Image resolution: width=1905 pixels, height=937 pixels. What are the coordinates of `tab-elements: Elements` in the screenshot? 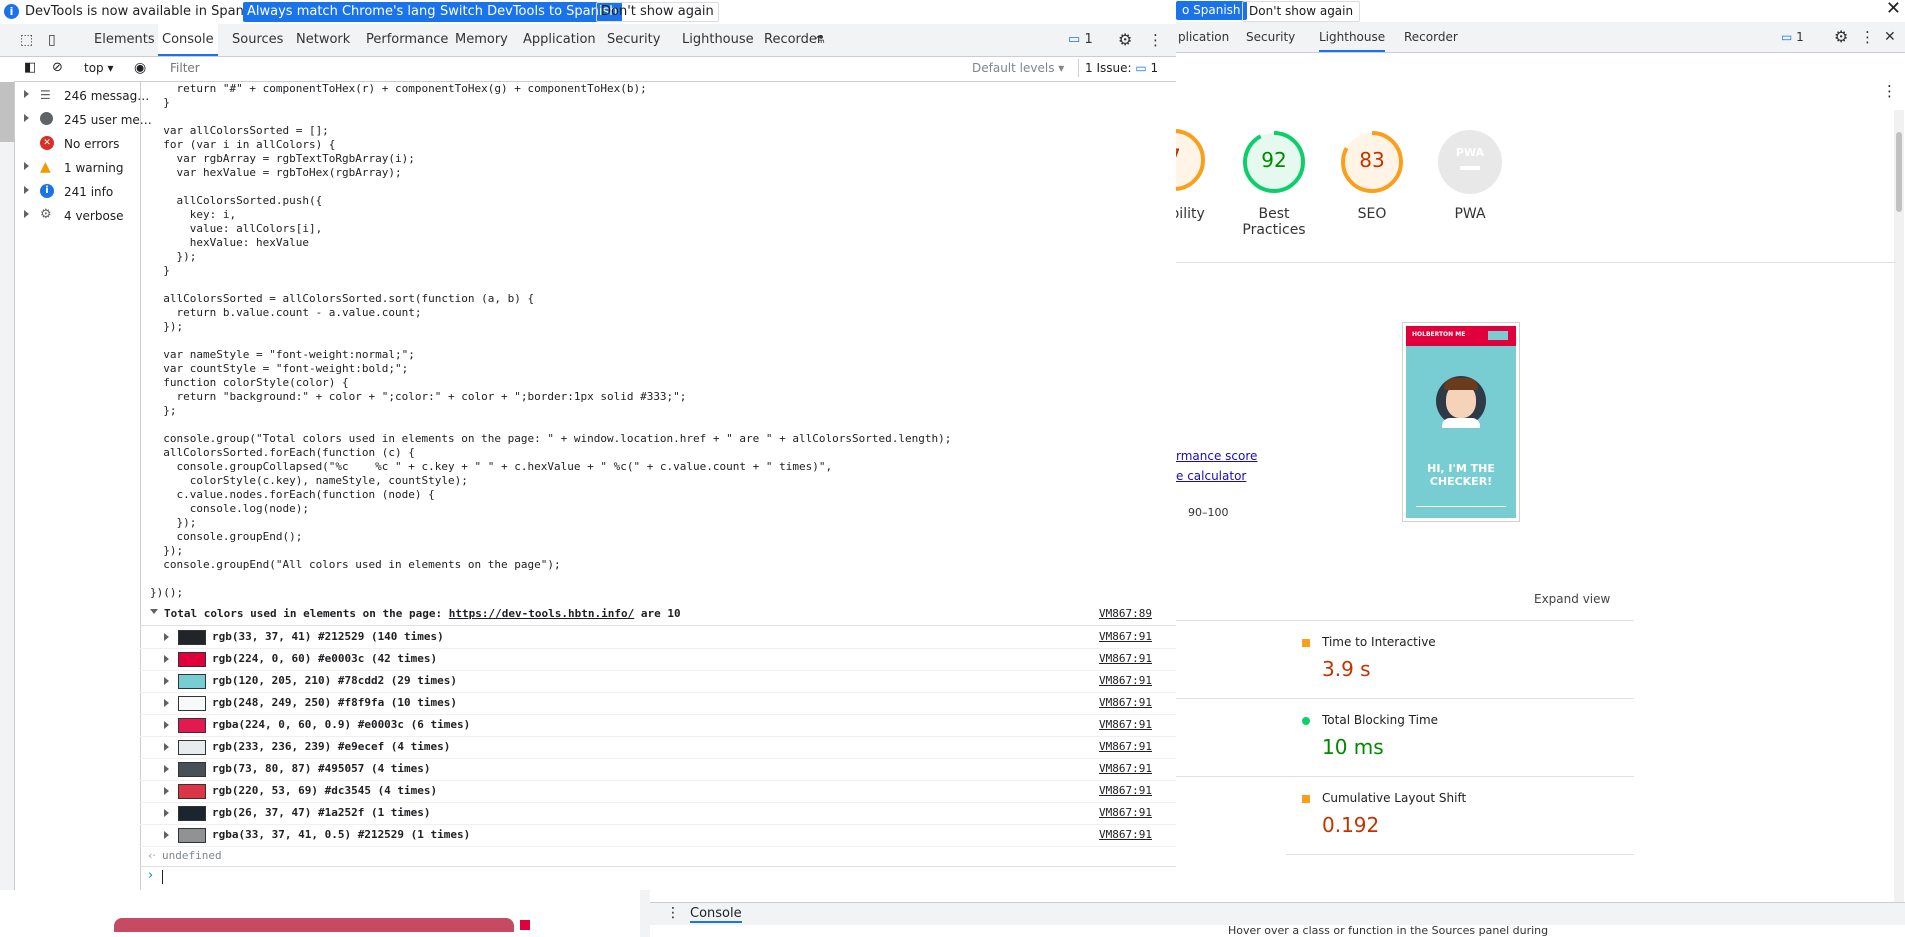 It's located at (124, 40).